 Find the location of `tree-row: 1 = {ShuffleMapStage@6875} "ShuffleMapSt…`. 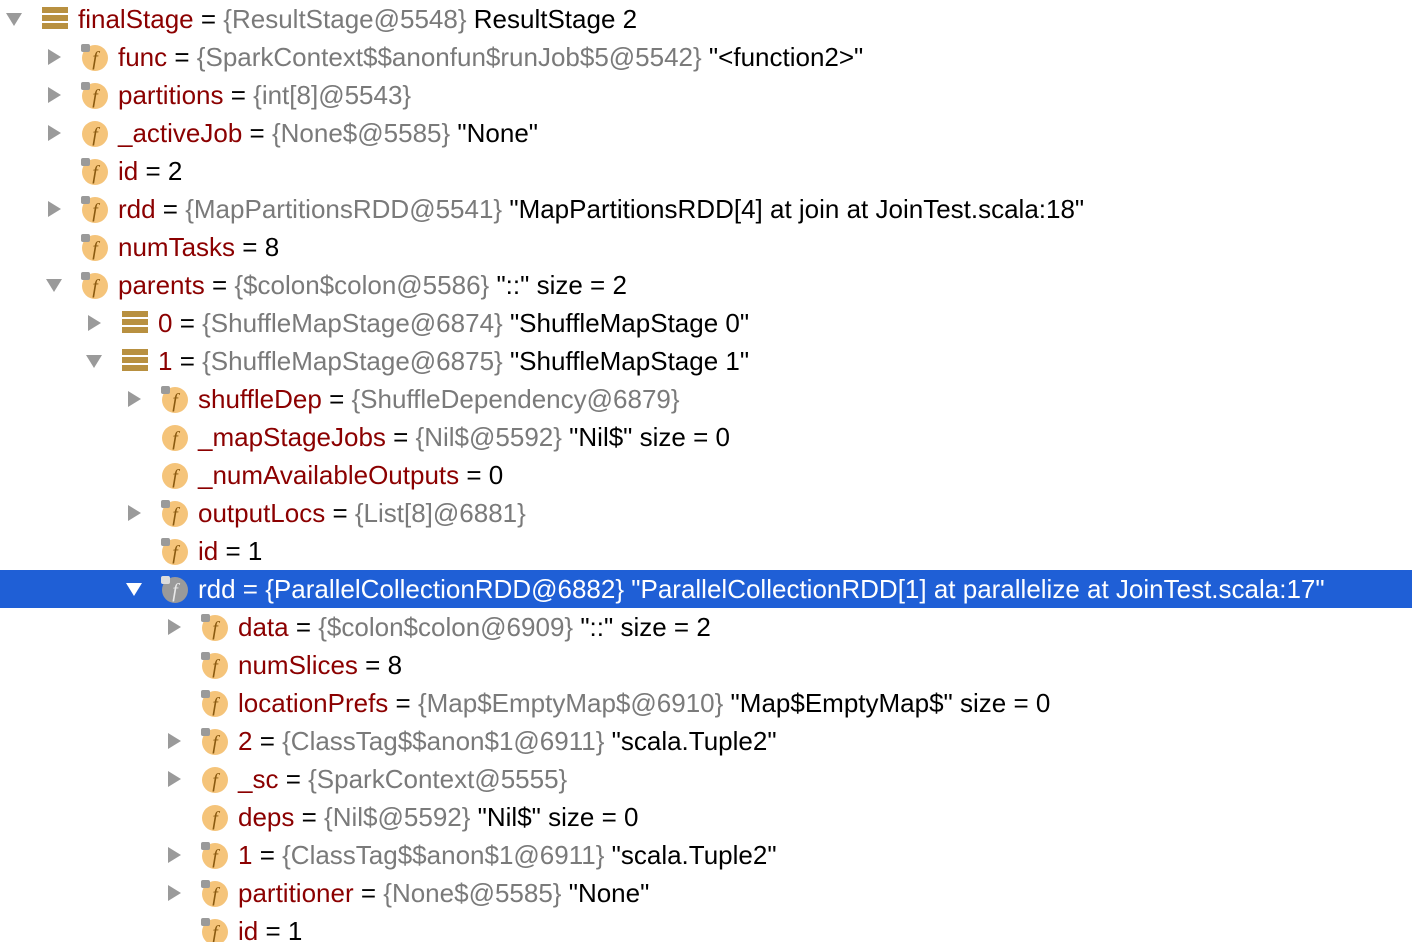

tree-row: 1 = {ShuffleMapStage@6875} "ShuffleMapSt… is located at coordinates (706, 361).